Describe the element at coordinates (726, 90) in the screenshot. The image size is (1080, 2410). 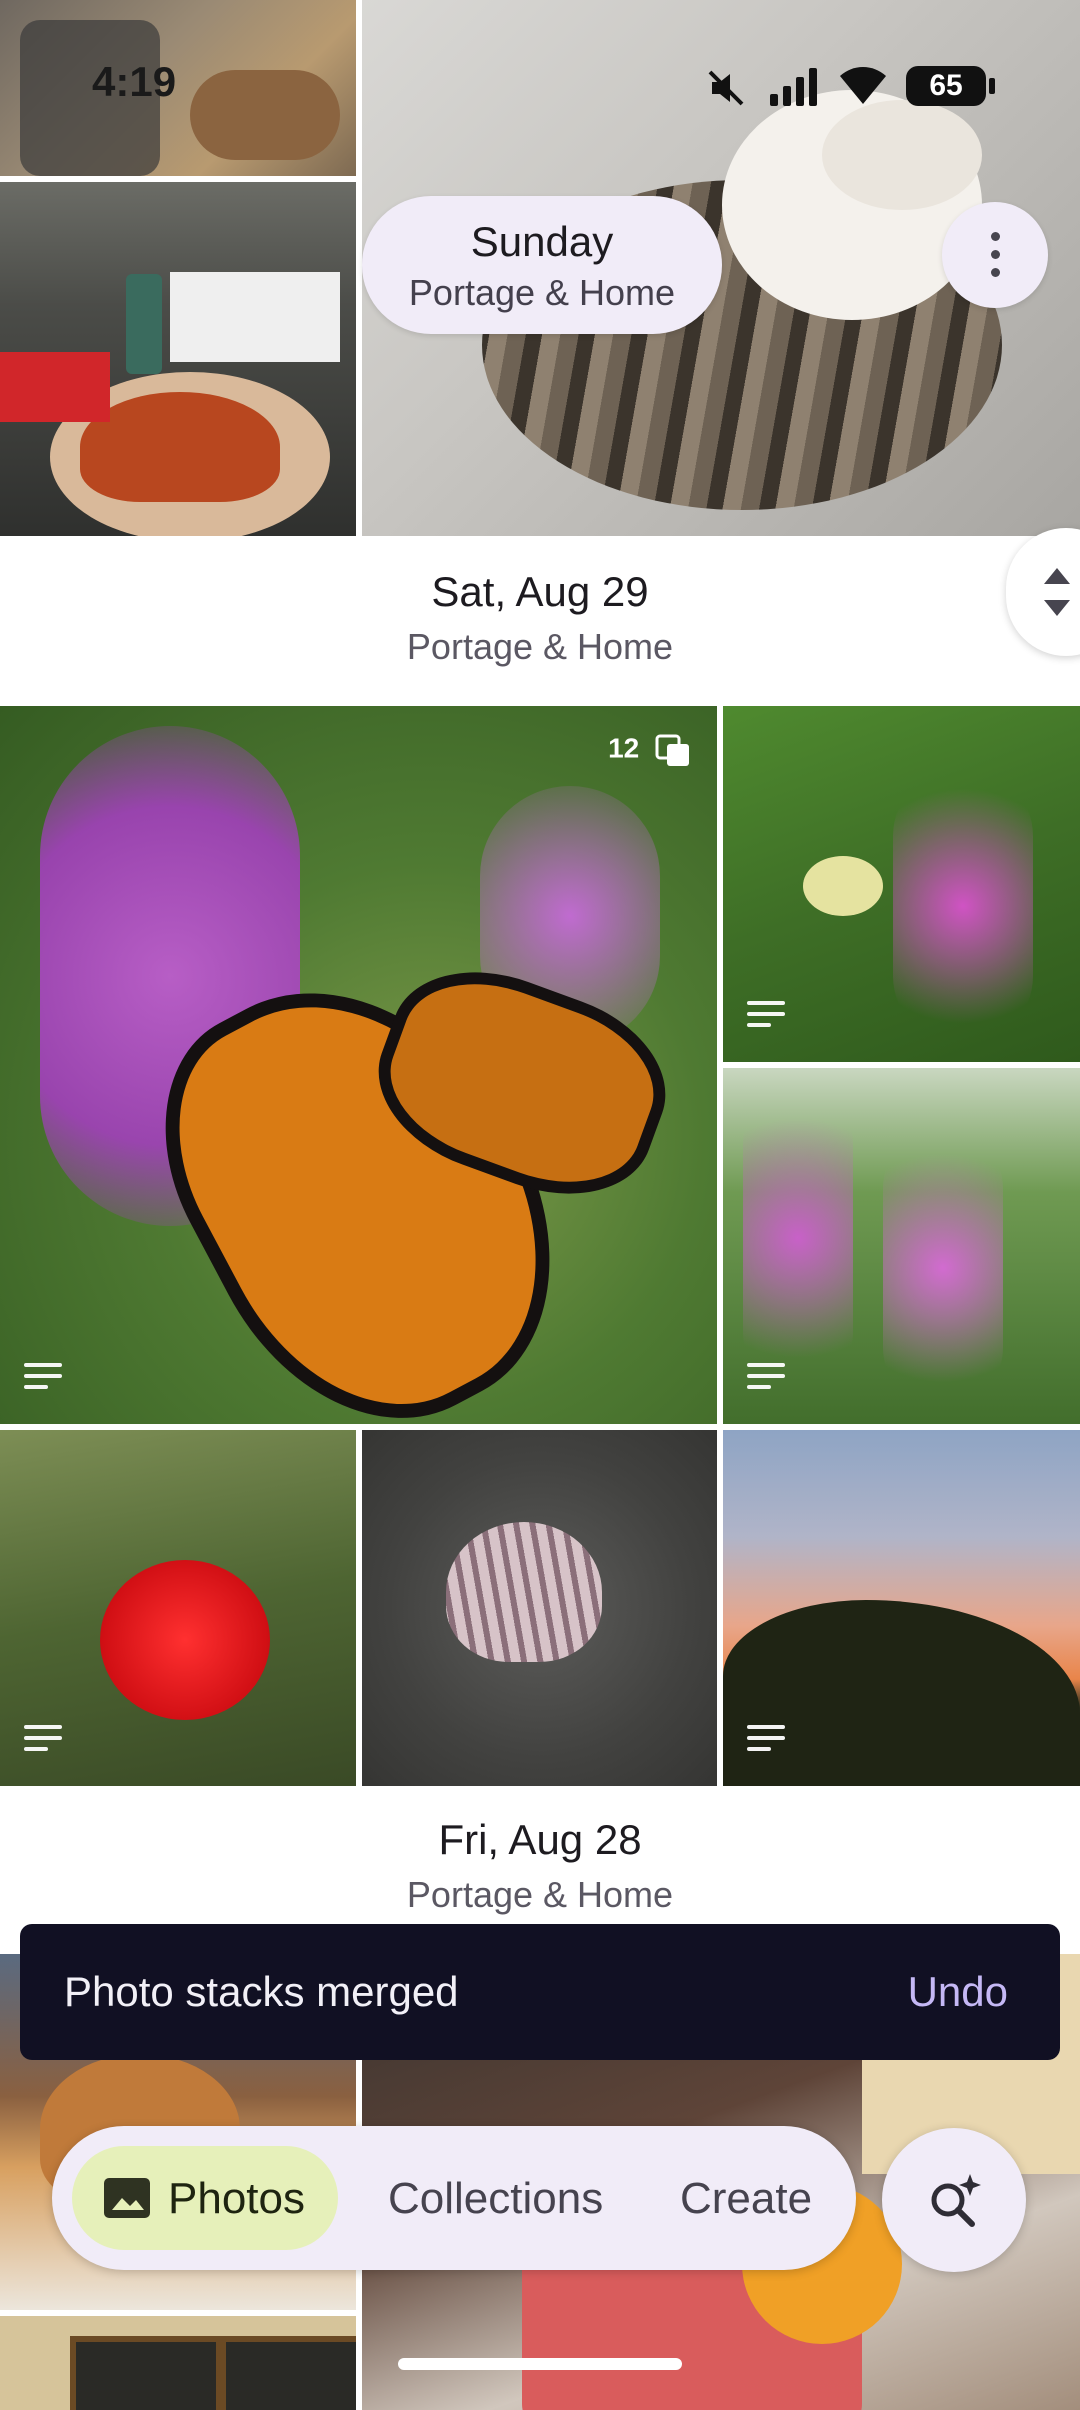
I see `mute-icon` at that location.